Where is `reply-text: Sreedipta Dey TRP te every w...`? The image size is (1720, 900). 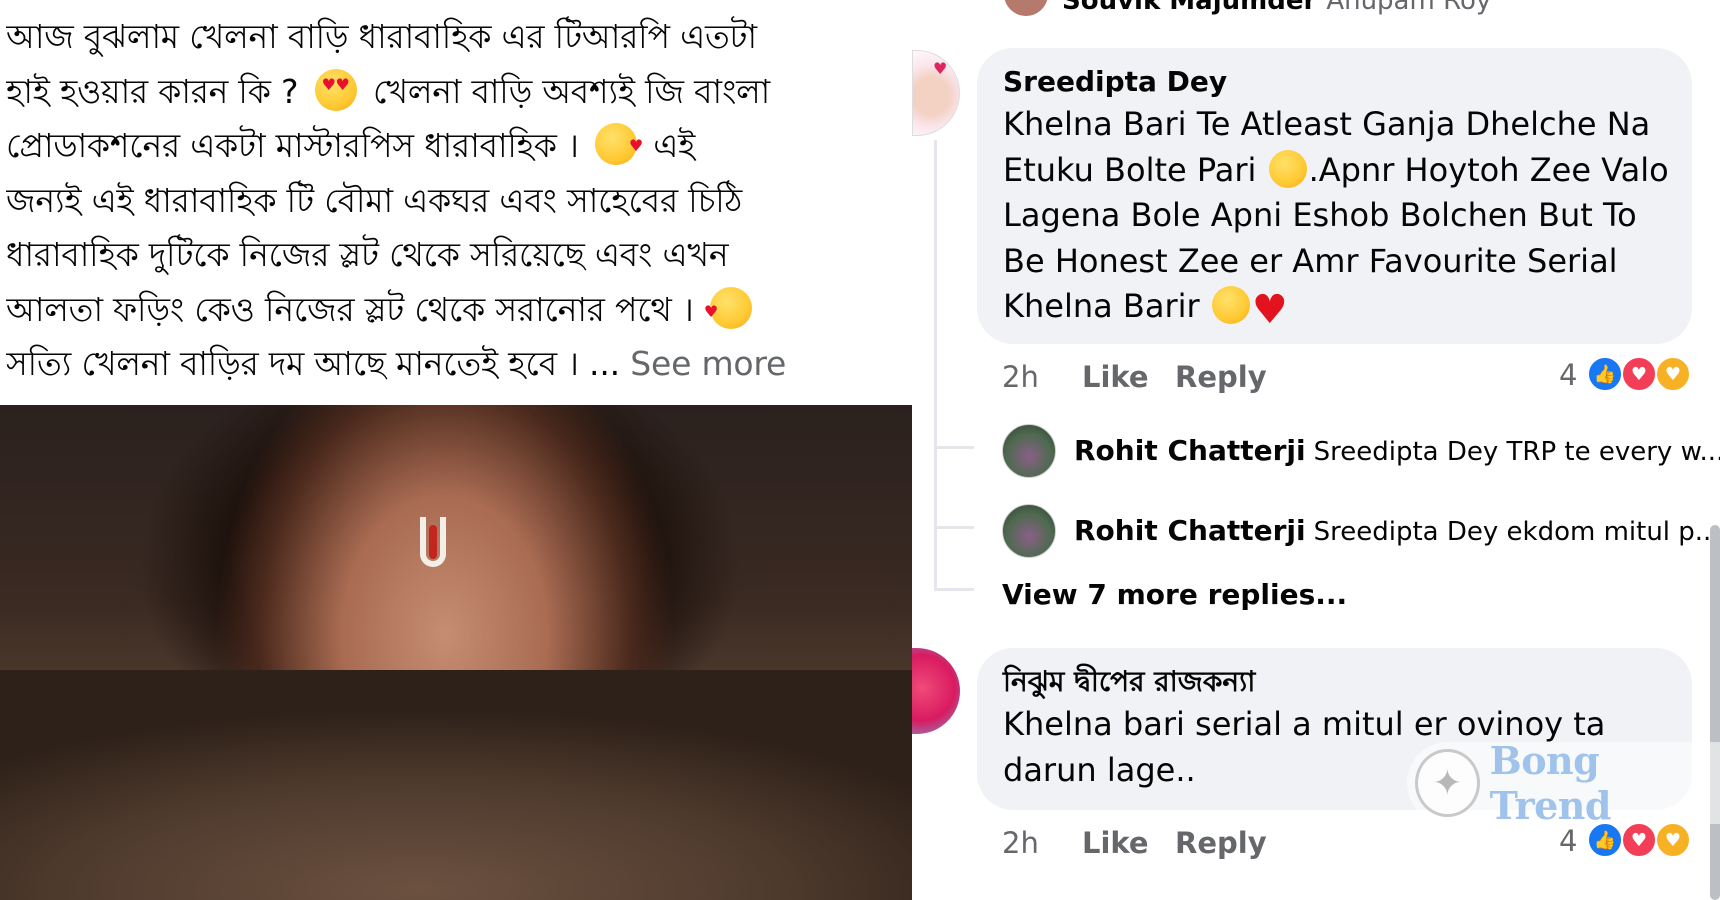 reply-text: Sreedipta Dey TRP te every w... is located at coordinates (1516, 452).